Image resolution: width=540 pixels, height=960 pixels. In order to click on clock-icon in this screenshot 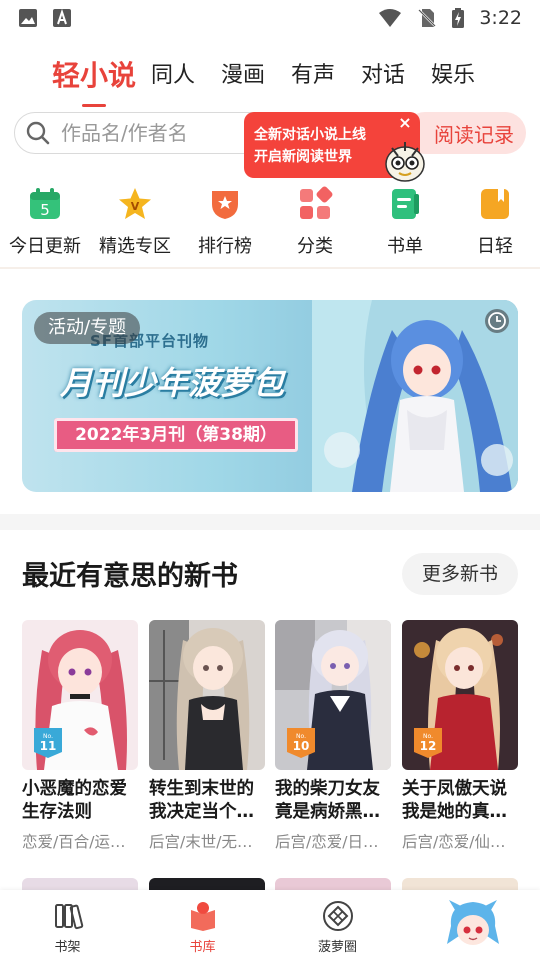, I will do `click(497, 321)`.